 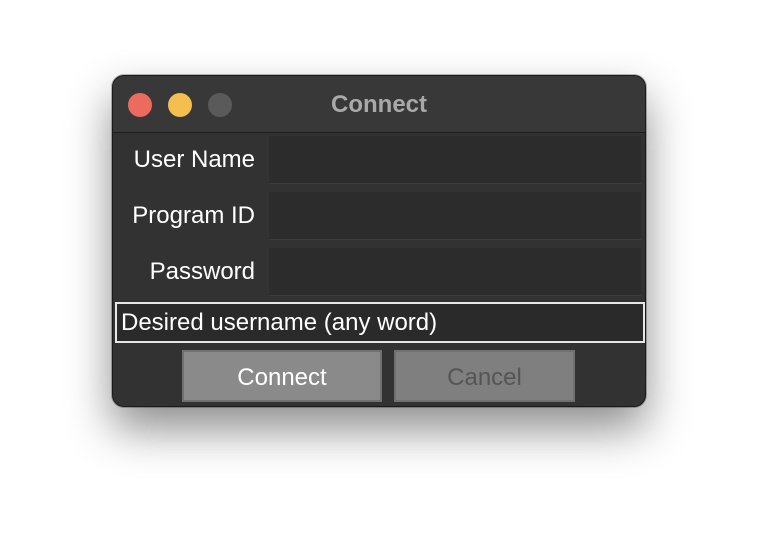 What do you see at coordinates (380, 322) in the screenshot?
I see `desired-username-field: Desired username (any word)` at bounding box center [380, 322].